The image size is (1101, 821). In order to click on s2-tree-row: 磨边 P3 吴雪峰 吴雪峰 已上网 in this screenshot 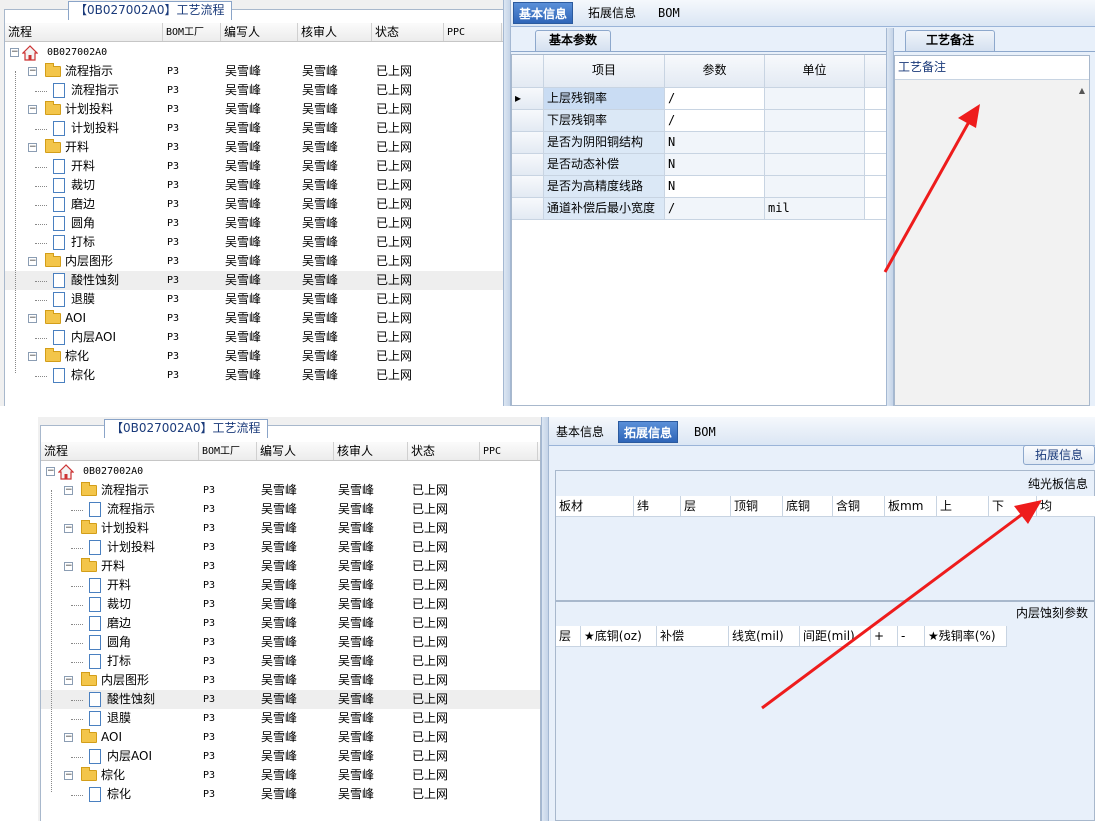, I will do `click(290, 623)`.